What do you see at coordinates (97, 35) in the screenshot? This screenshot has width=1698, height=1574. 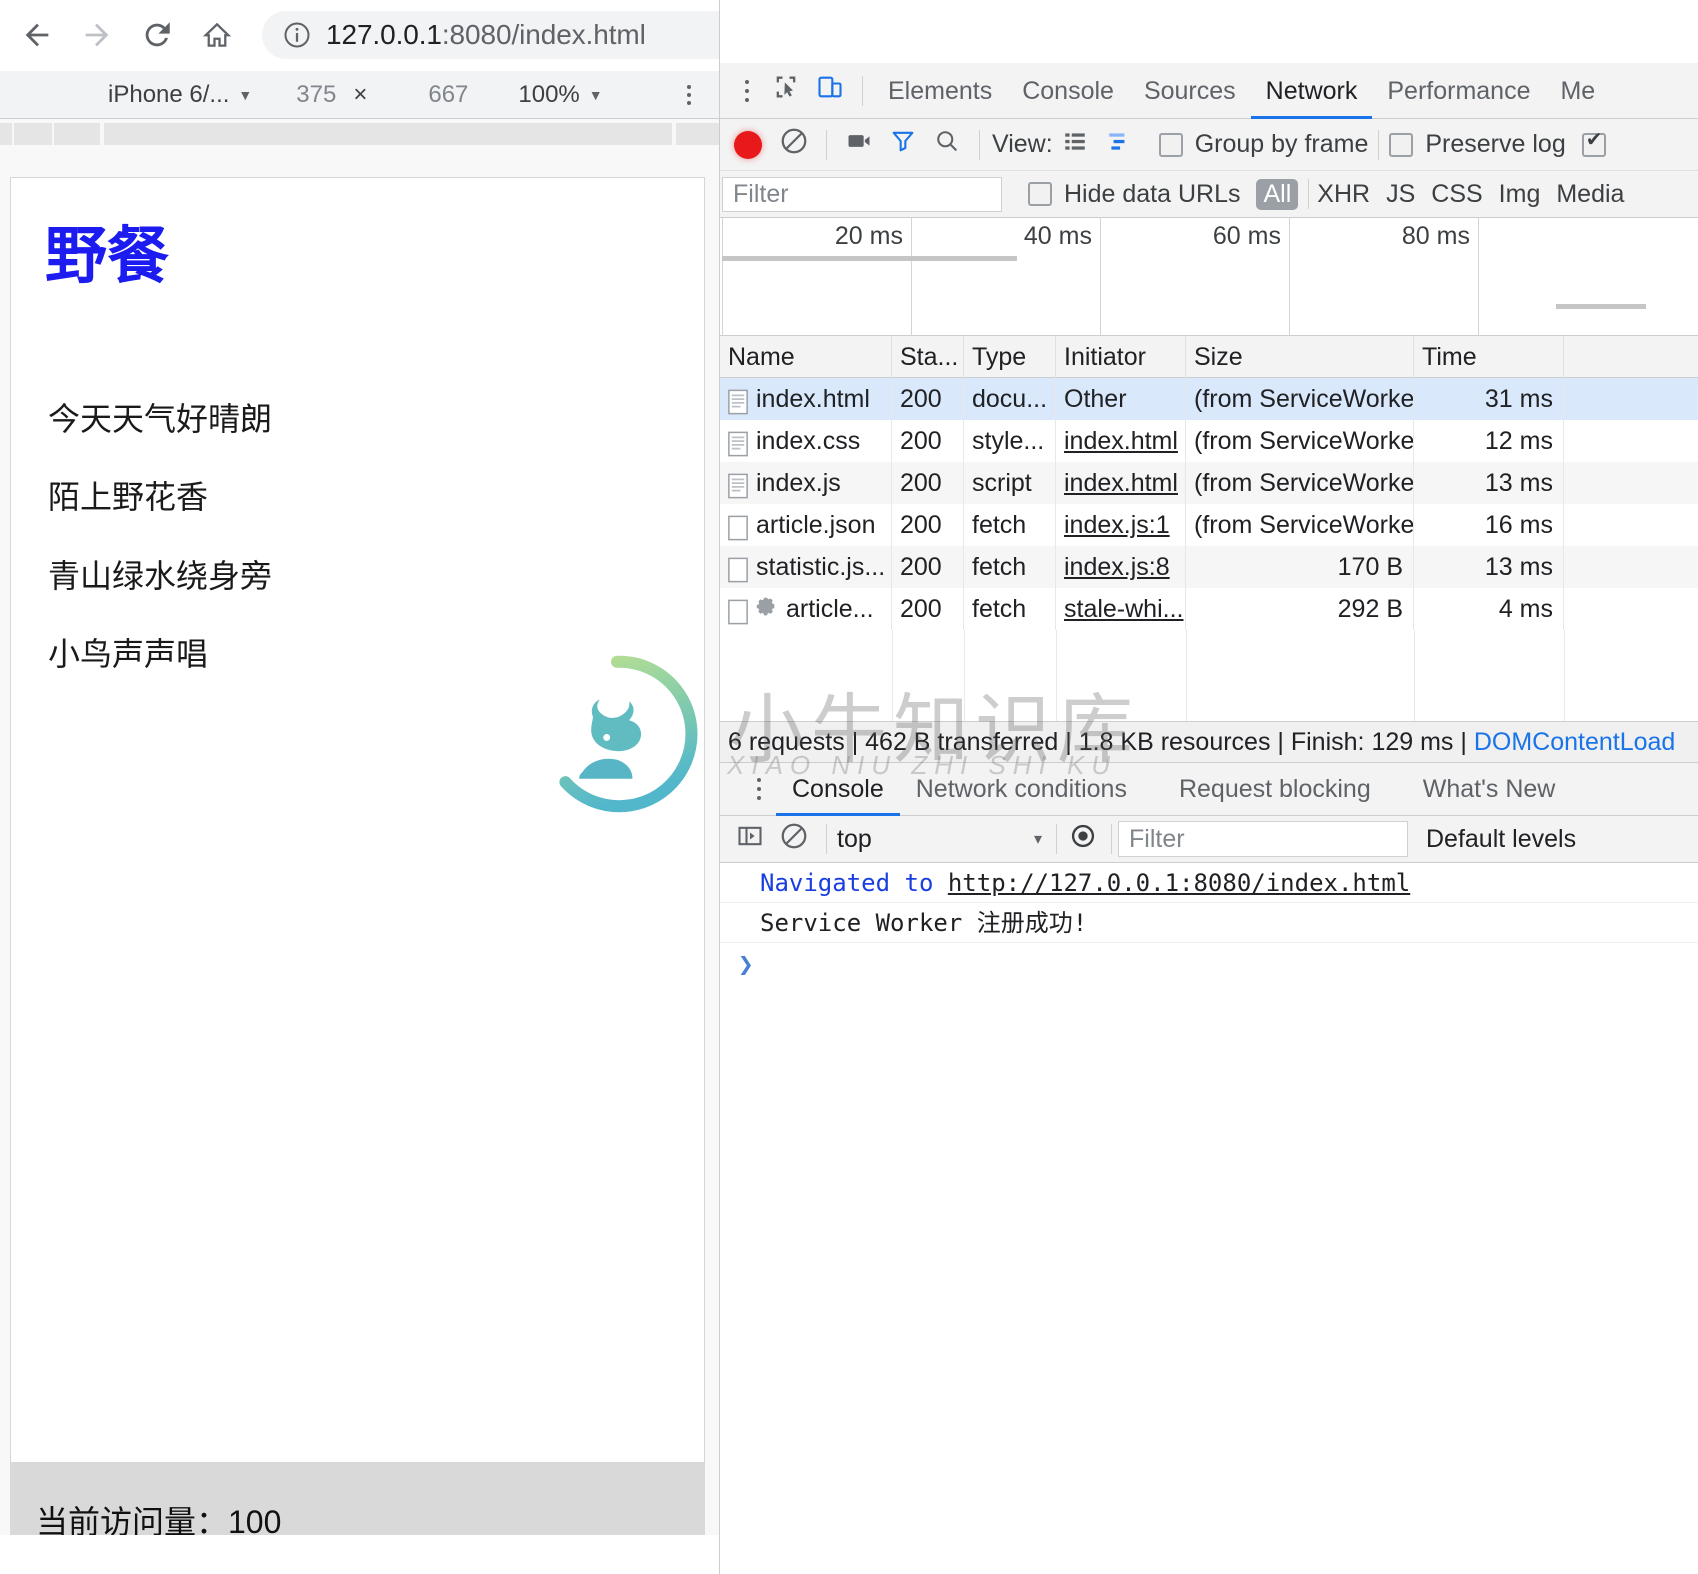 I see `forward-button` at bounding box center [97, 35].